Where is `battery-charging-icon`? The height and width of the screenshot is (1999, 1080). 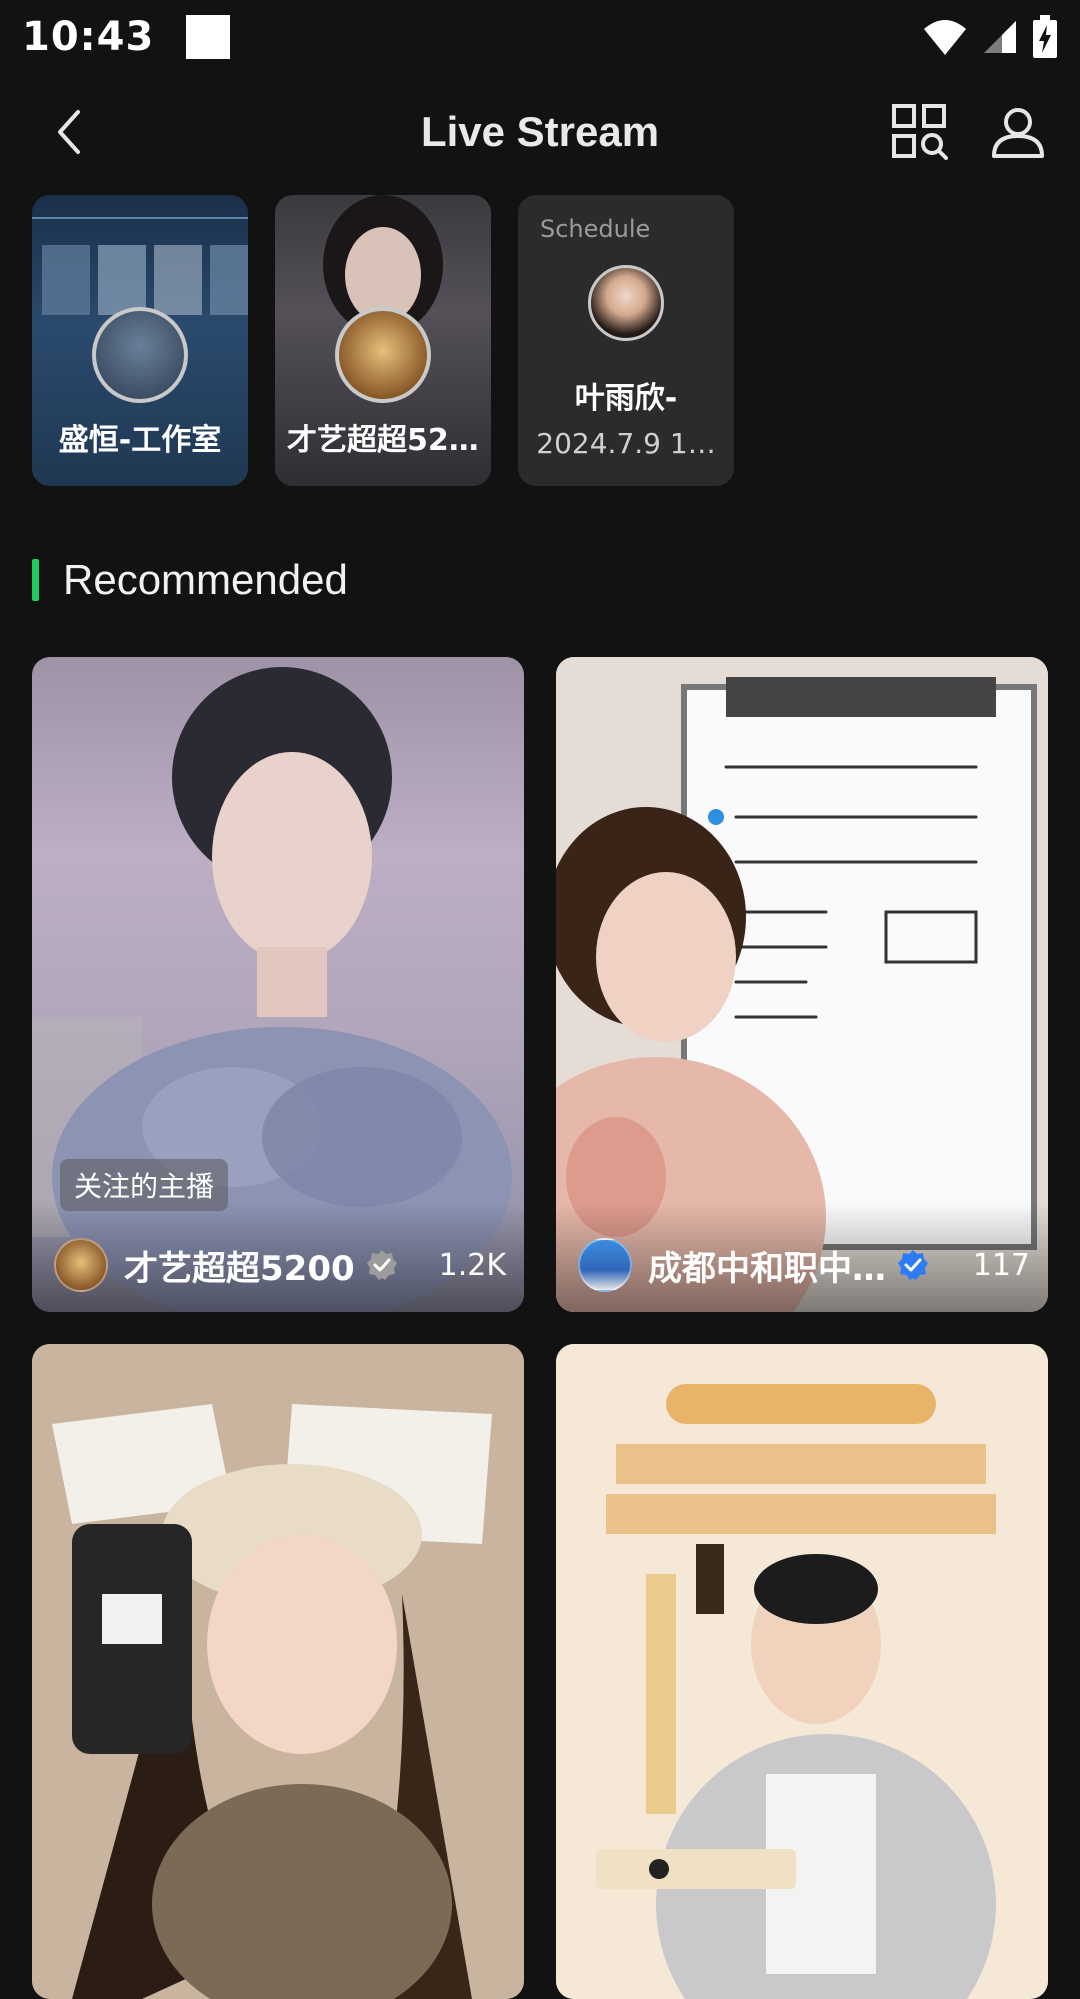
battery-charging-icon is located at coordinates (1045, 36).